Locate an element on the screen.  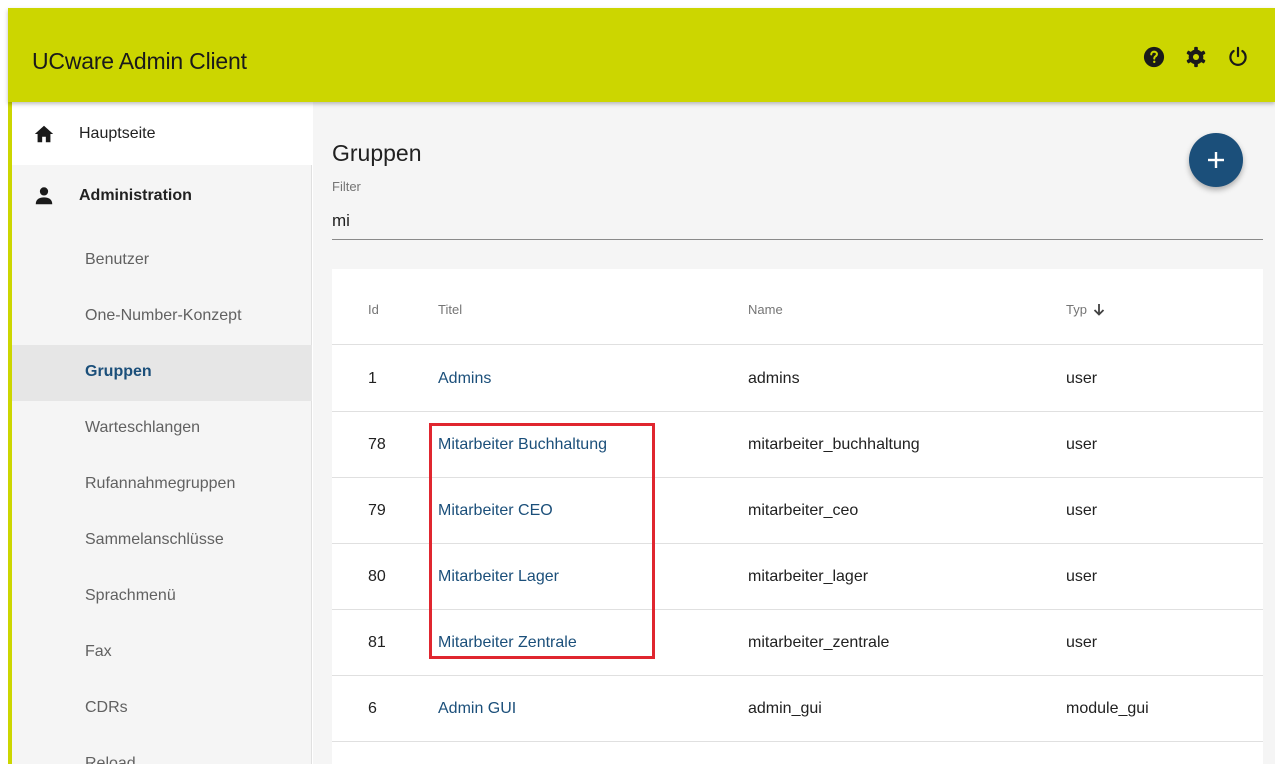
app-header: UCware Admin Client is located at coordinates (641, 55).